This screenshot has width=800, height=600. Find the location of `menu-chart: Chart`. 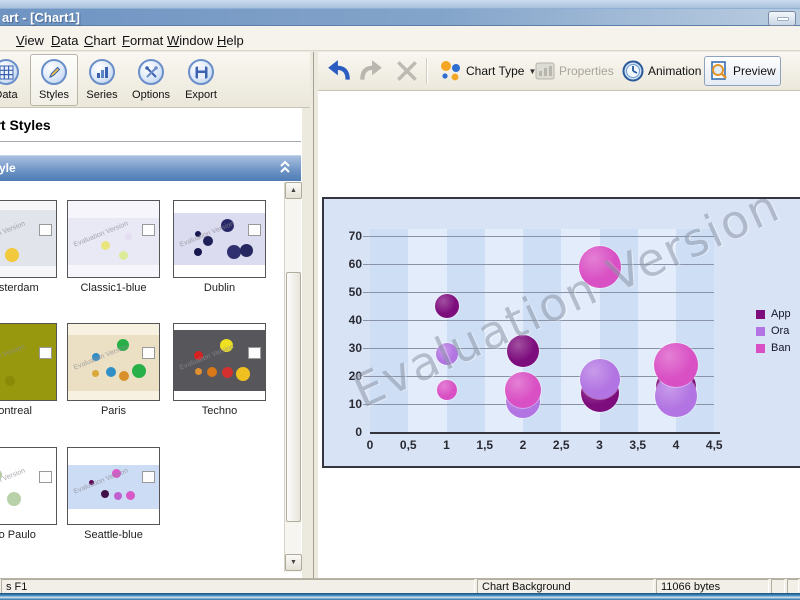

menu-chart: Chart is located at coordinates (100, 40).